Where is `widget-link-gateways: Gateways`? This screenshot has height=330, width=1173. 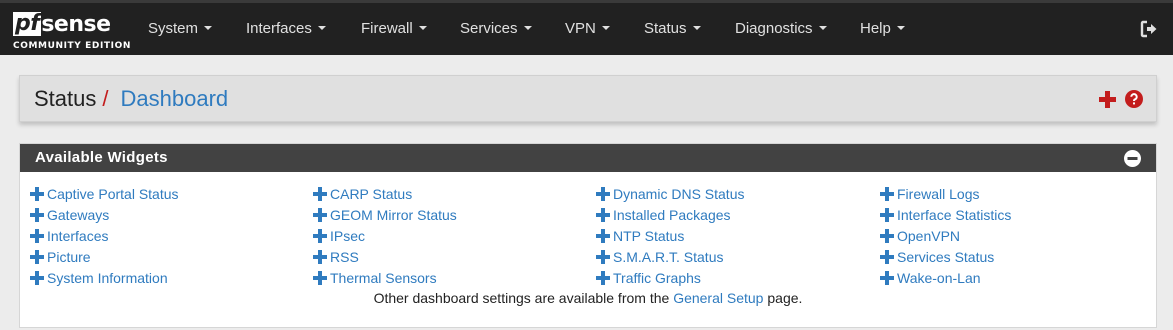
widget-link-gateways: Gateways is located at coordinates (104, 215).